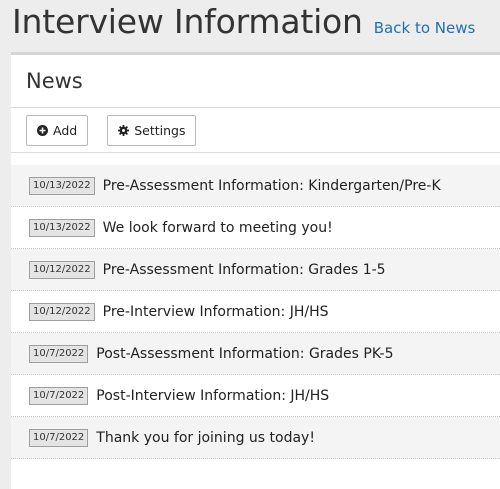 The height and width of the screenshot is (489, 500). Describe the element at coordinates (42, 130) in the screenshot. I see `plus-circle-icon` at that location.